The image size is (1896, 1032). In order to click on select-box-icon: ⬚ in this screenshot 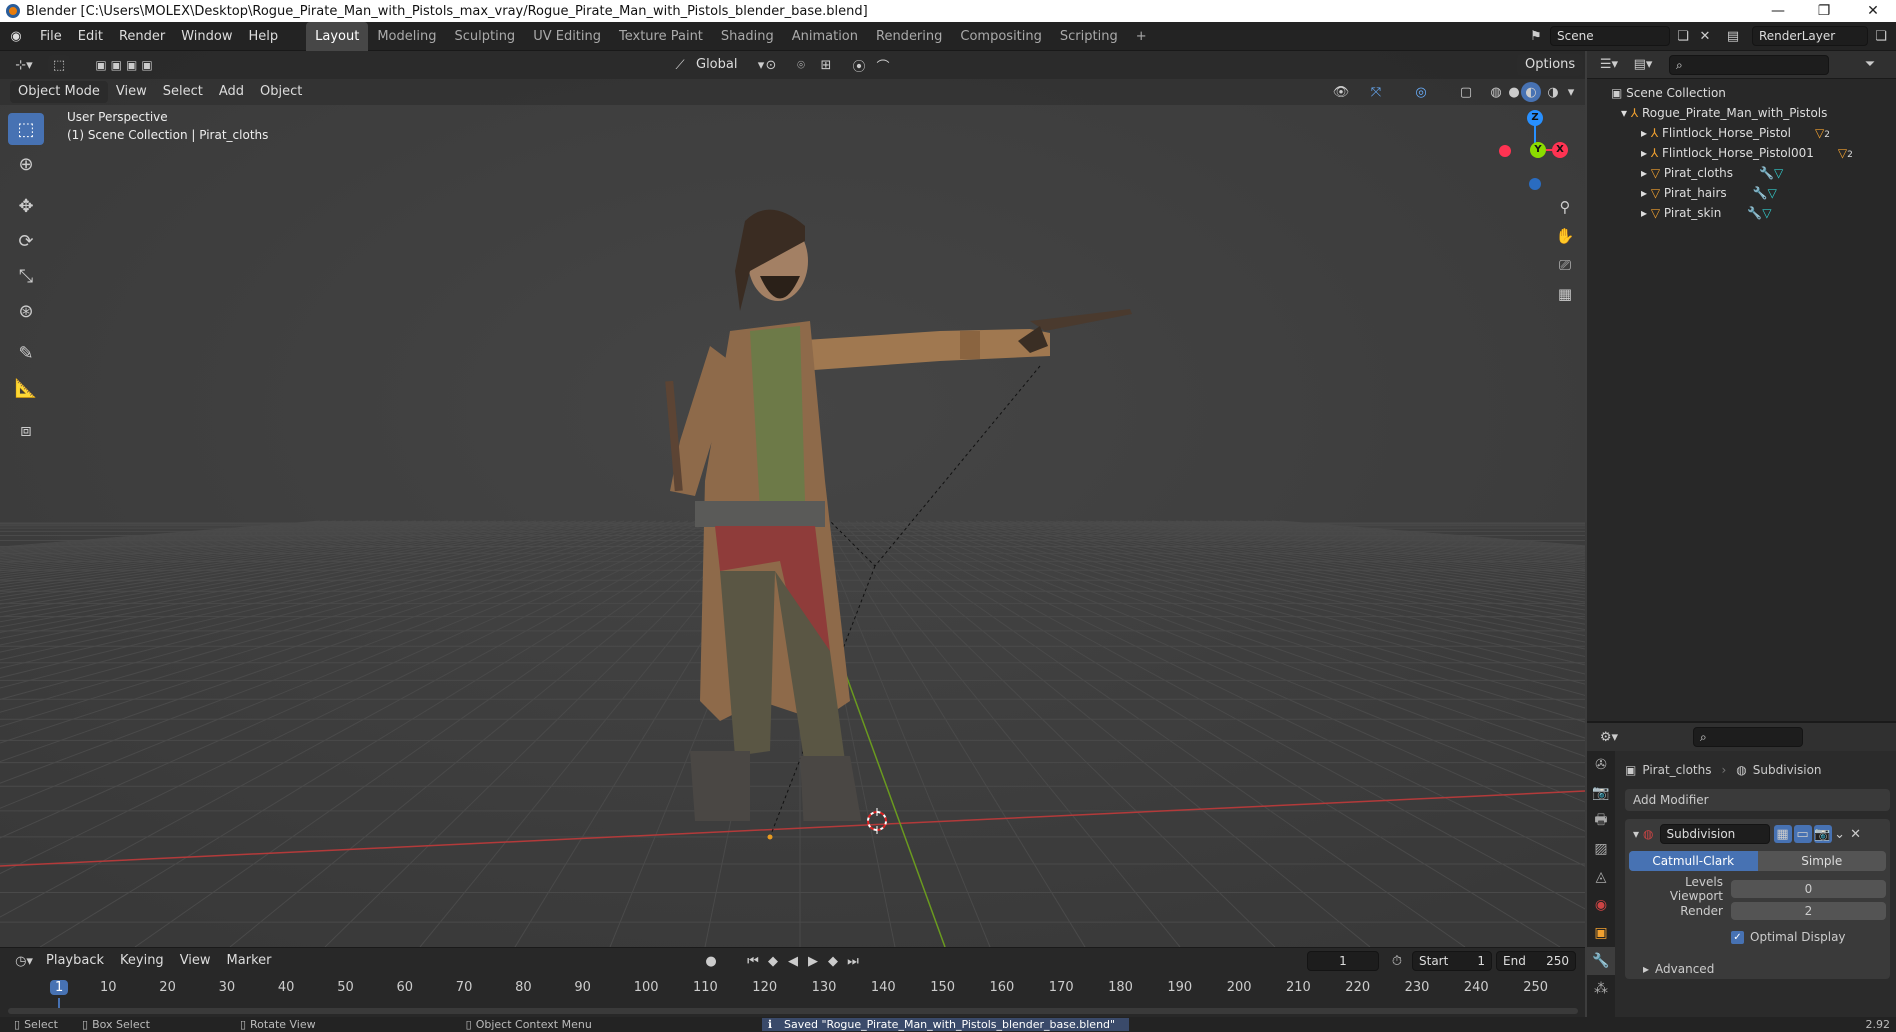, I will do `click(26, 129)`.